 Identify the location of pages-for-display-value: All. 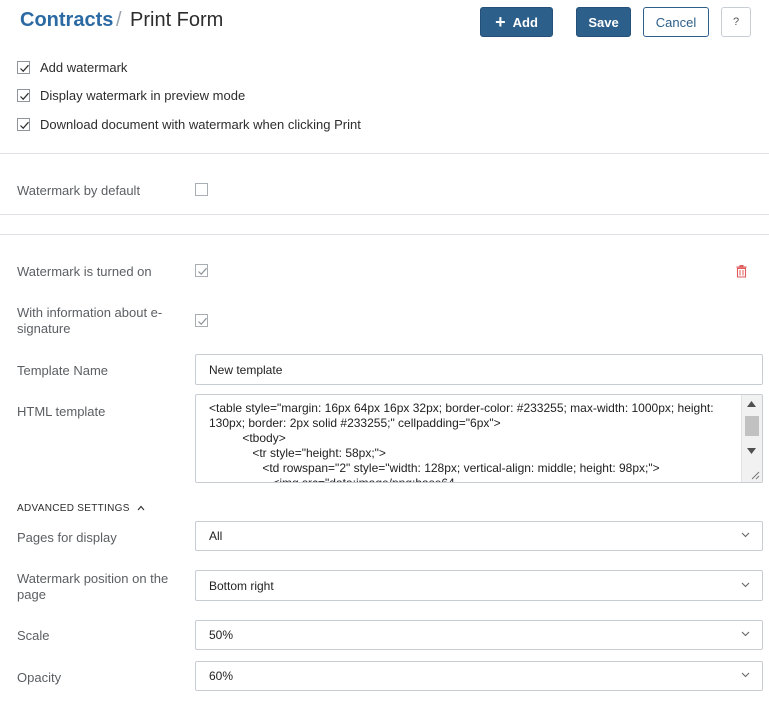
(216, 536).